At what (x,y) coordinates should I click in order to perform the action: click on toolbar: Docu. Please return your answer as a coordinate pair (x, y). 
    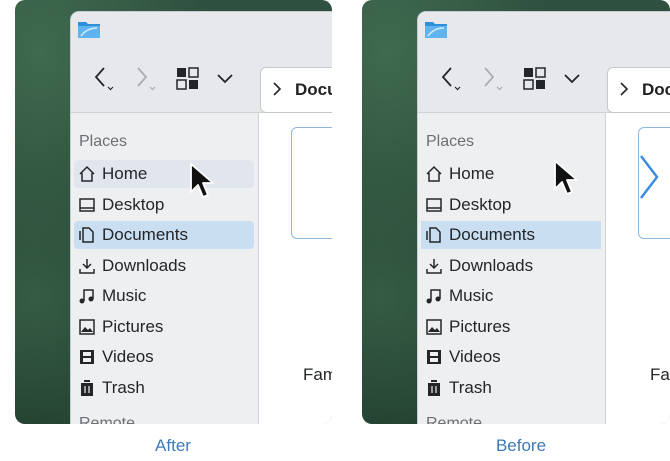
    Looking at the image, I should click on (201, 81).